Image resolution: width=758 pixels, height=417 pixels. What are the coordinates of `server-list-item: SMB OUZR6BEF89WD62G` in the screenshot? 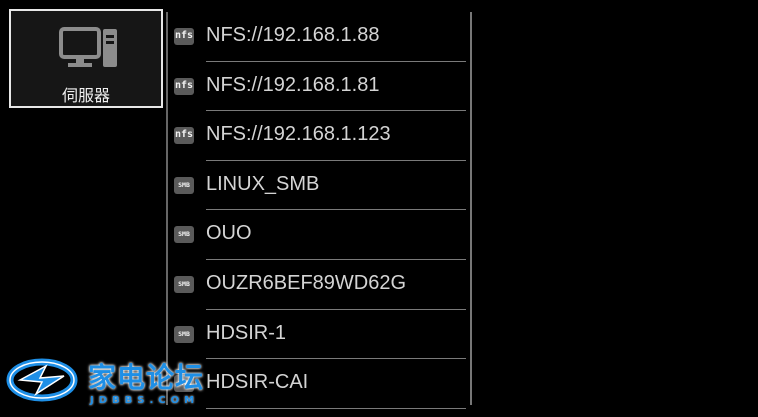 It's located at (318, 285).